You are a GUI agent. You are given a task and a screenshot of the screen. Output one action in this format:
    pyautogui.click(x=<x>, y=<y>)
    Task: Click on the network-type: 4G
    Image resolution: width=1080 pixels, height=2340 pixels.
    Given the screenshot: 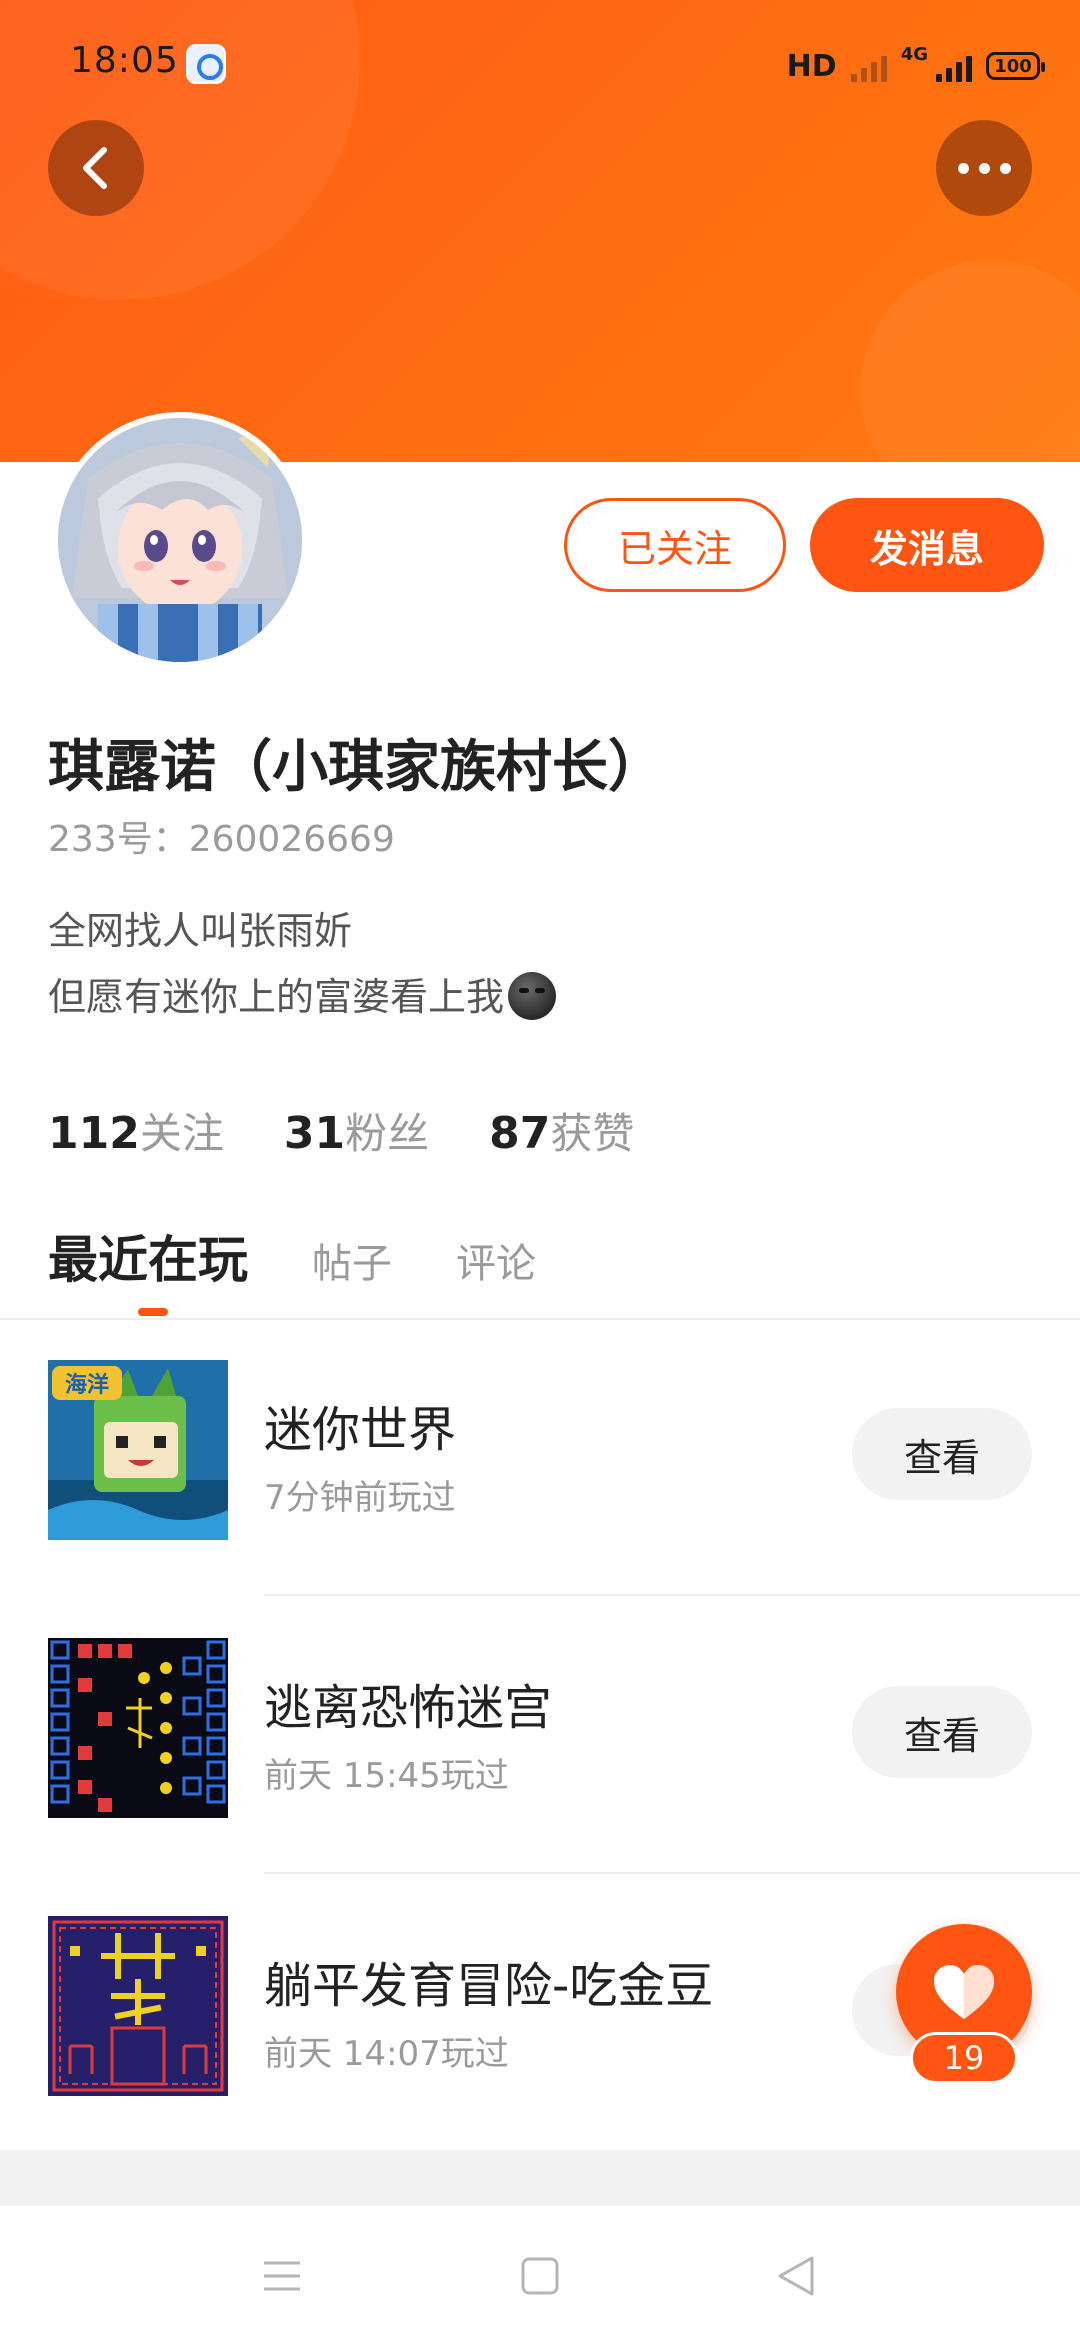 What is the action you would take?
    pyautogui.click(x=914, y=54)
    